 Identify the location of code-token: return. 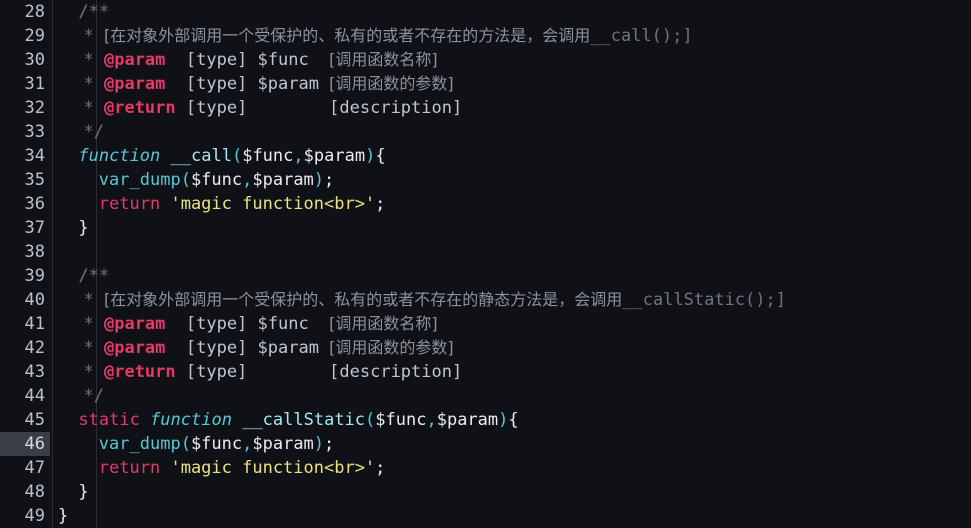
(129, 204).